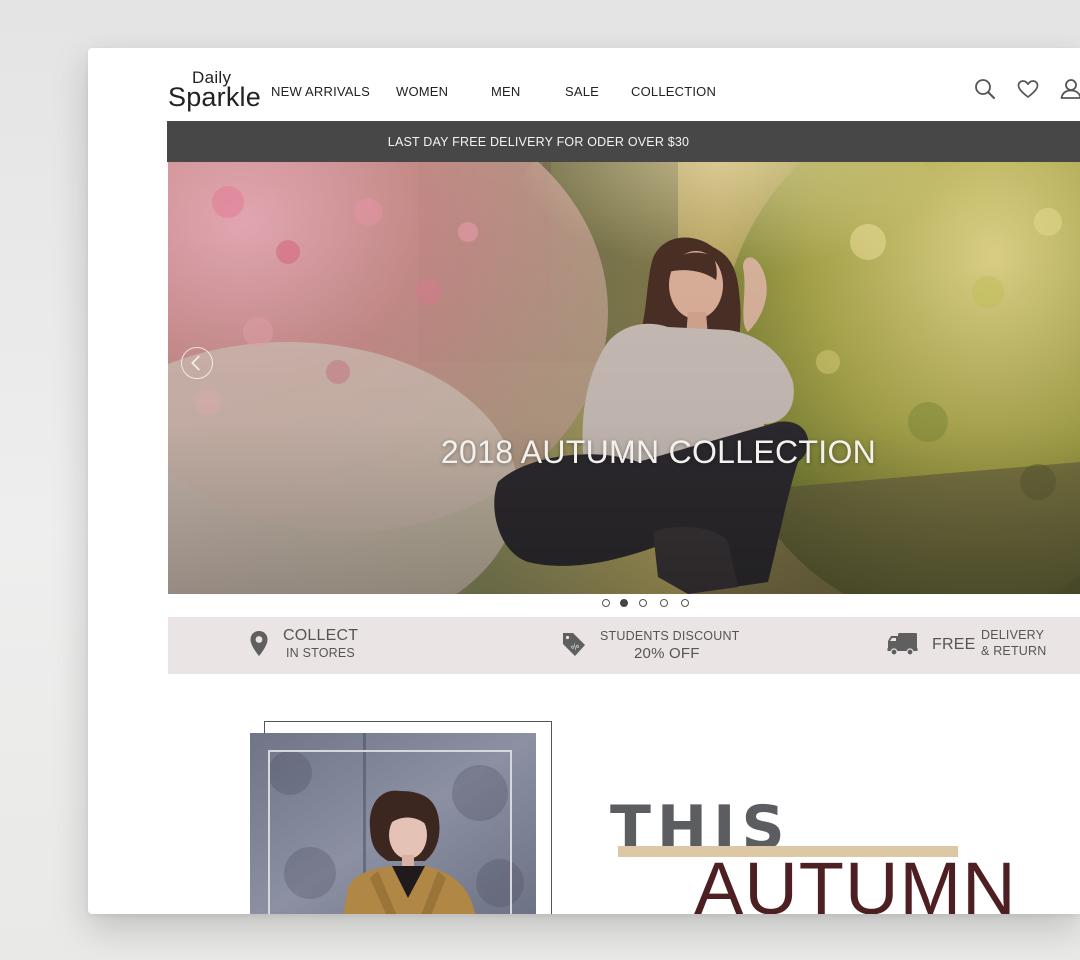 The image size is (1080, 960). What do you see at coordinates (320, 91) in the screenshot?
I see `nav-new-arrivals: NEW ARRIVALS` at bounding box center [320, 91].